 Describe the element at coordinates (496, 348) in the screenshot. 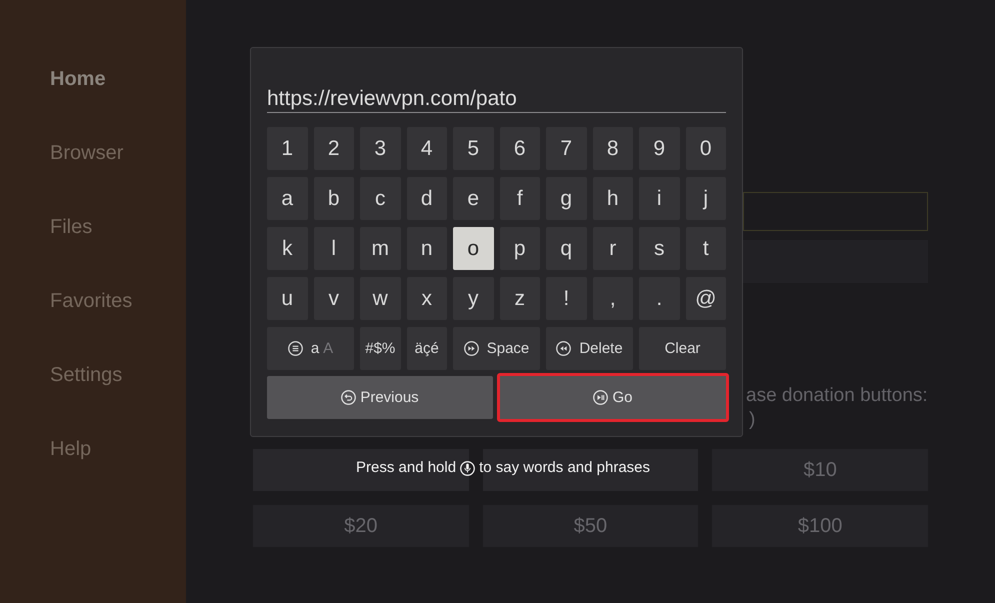

I see `space-key: Space` at that location.